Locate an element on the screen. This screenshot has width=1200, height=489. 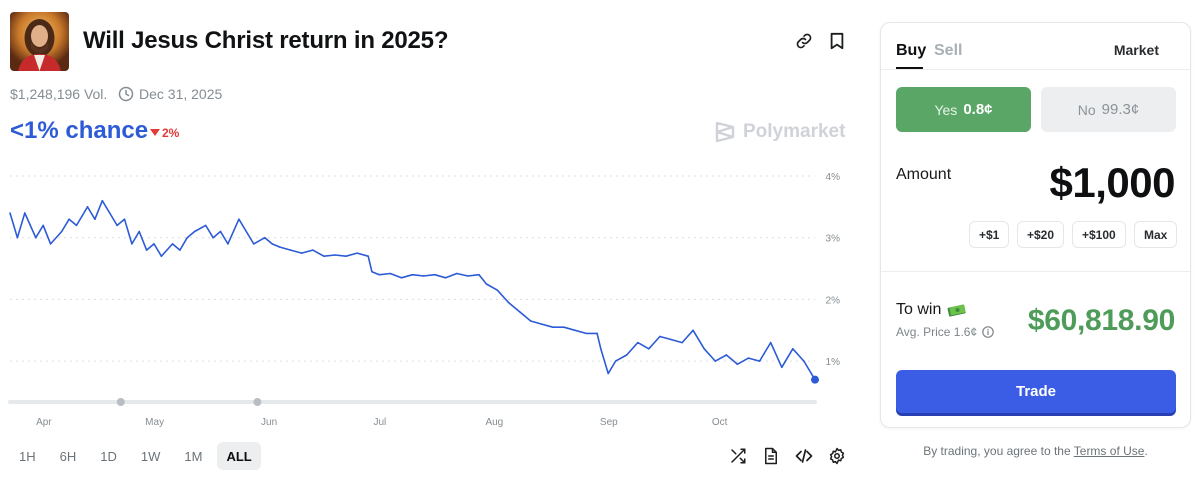
tab-buy: Buy is located at coordinates (911, 51).